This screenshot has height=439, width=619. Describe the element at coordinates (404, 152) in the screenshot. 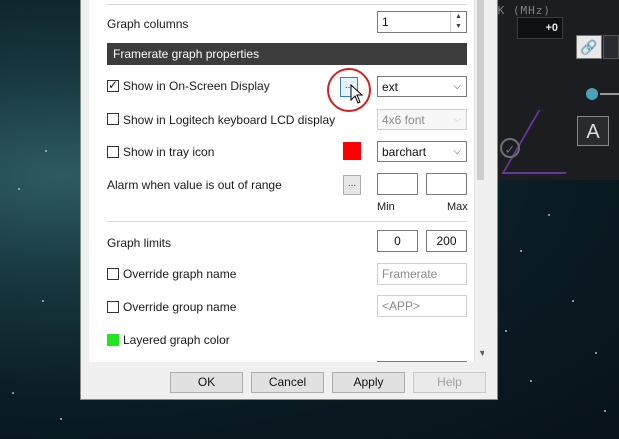

I see `tray-style-value: barchart` at that location.